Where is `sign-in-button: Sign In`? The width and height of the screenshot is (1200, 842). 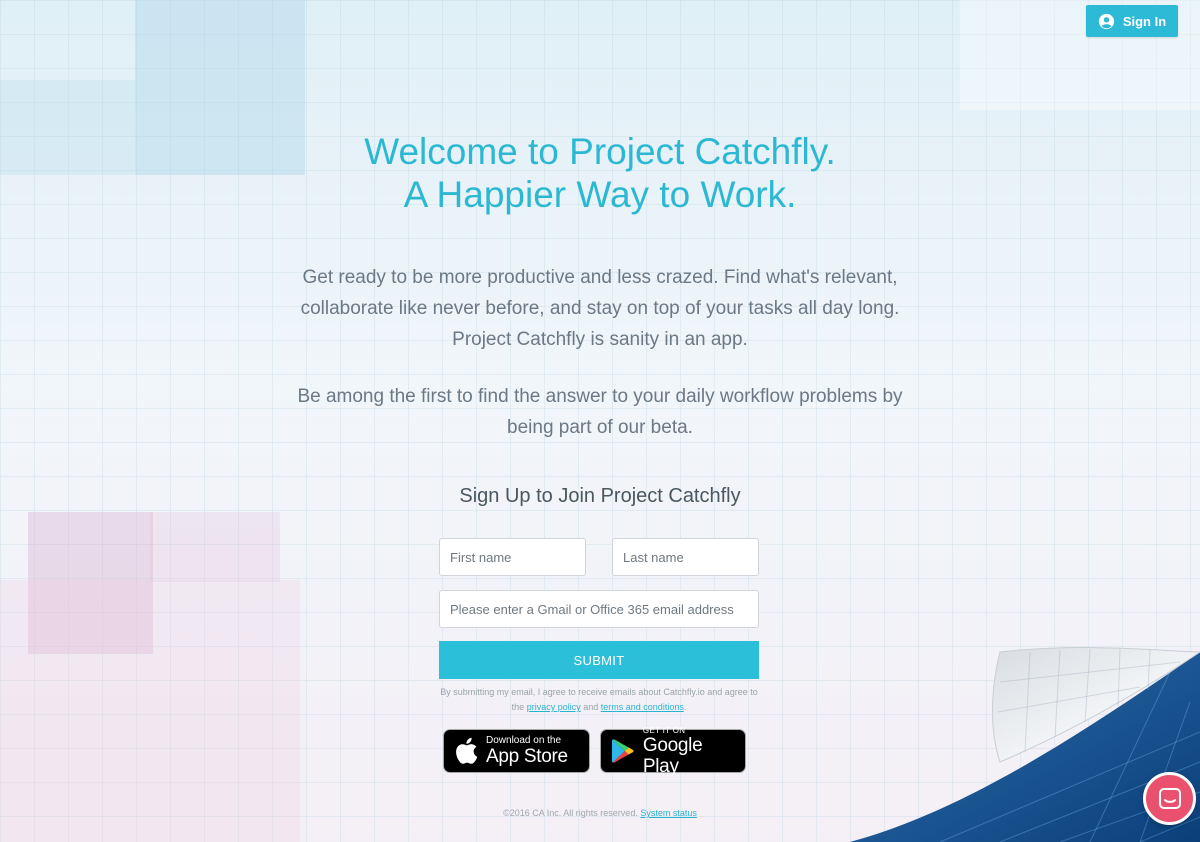
sign-in-button: Sign In is located at coordinates (1132, 21).